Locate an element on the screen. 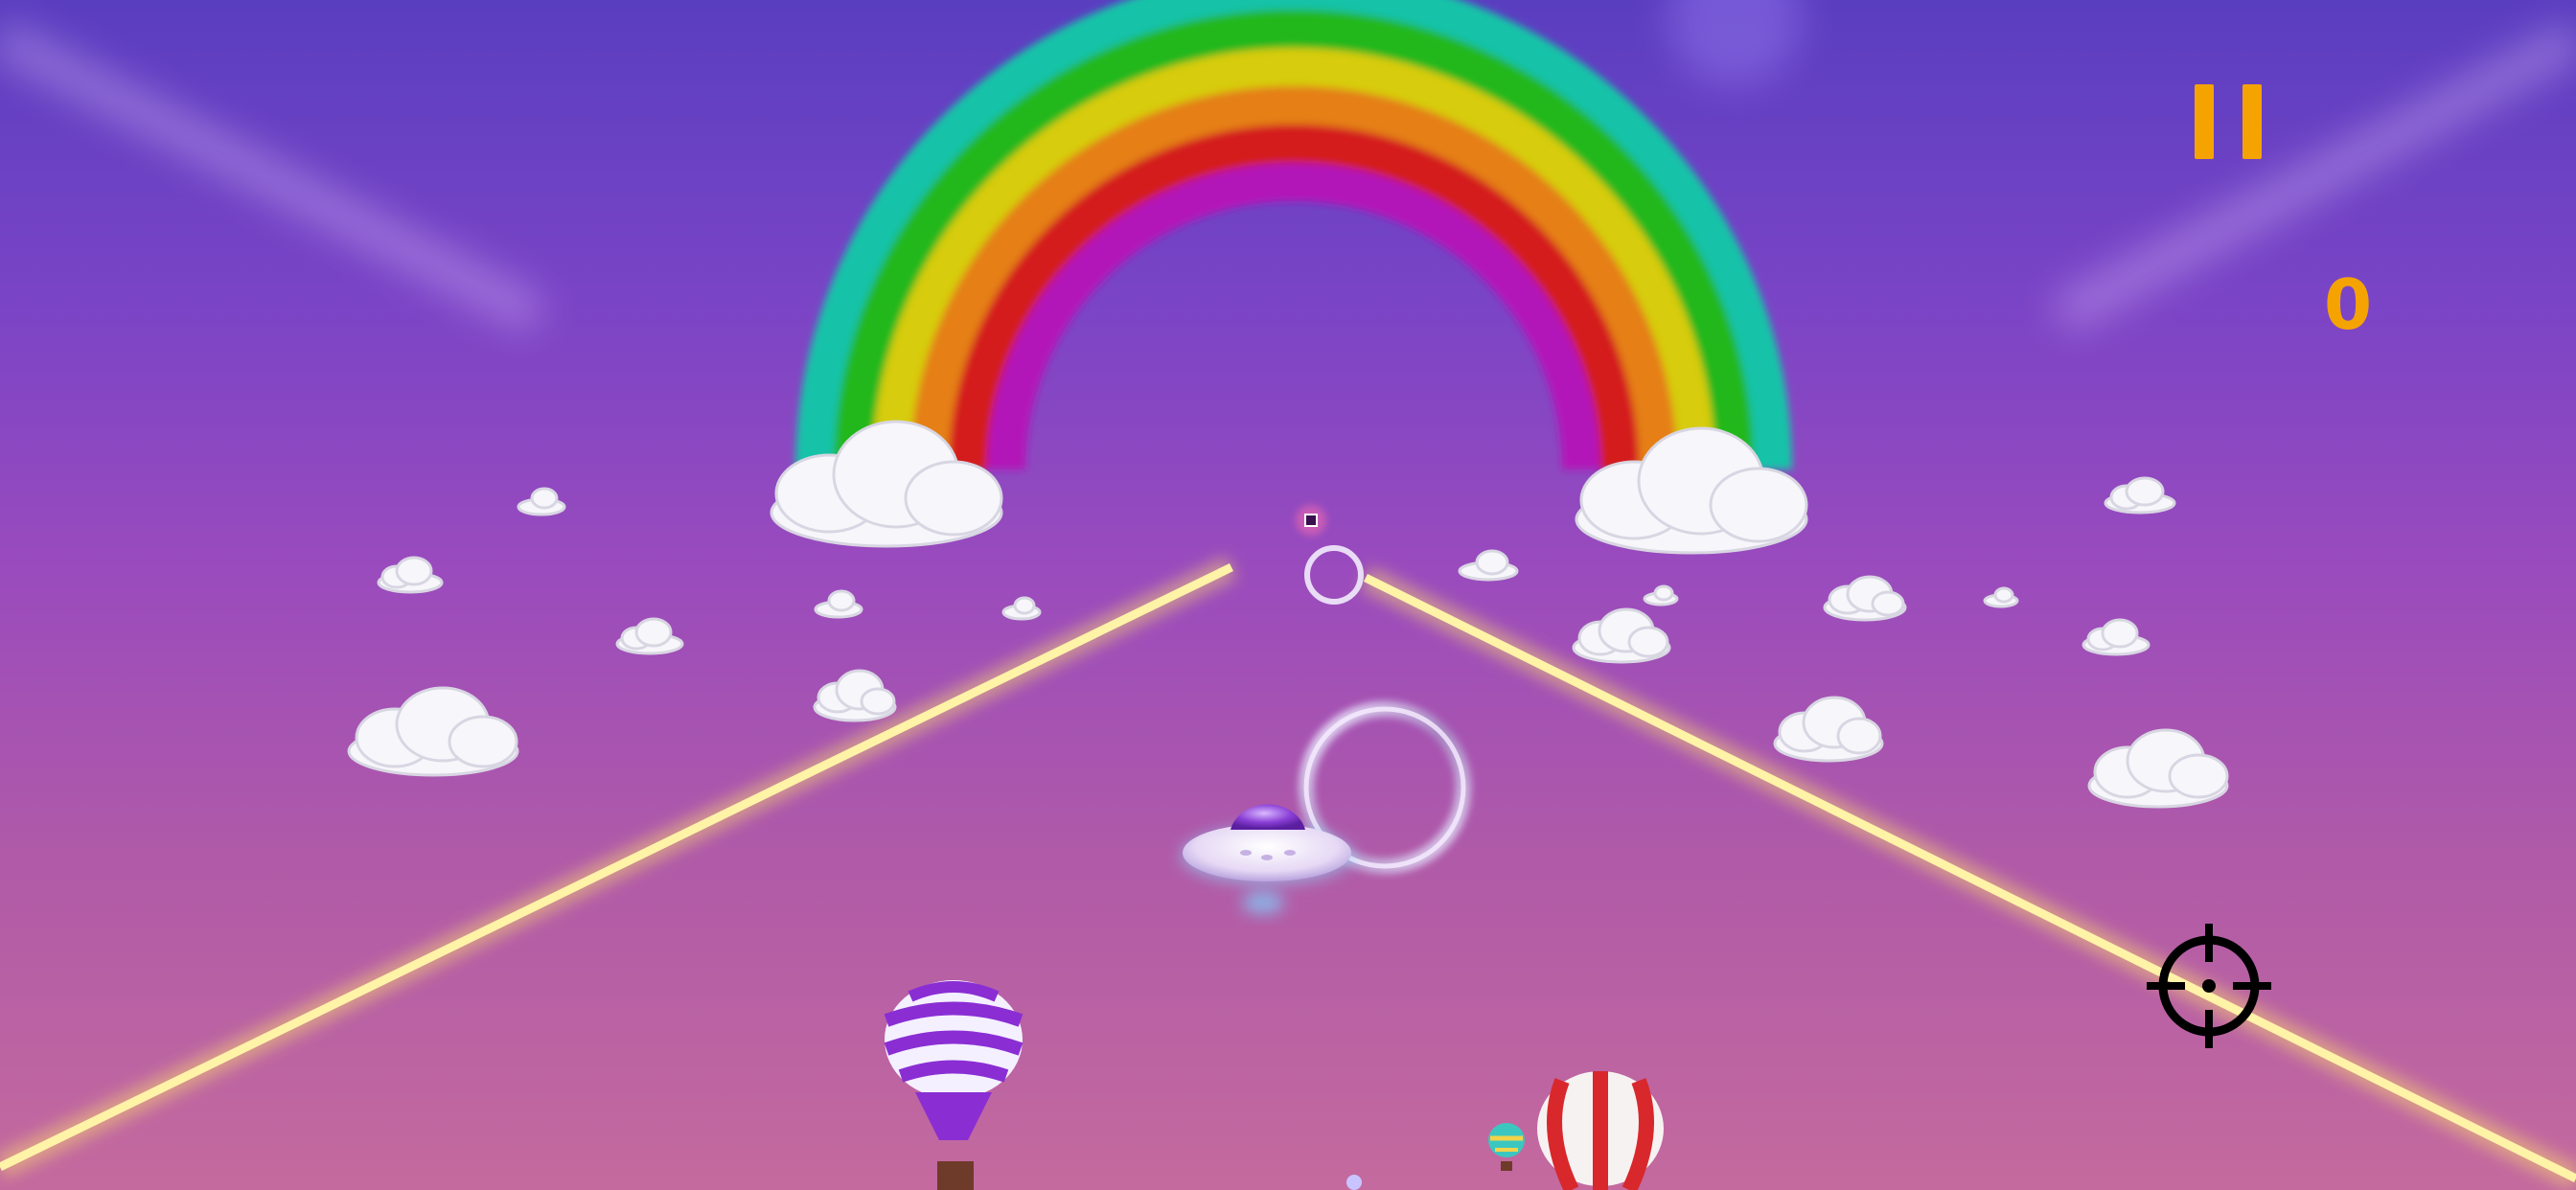 Image resolution: width=2576 pixels, height=1190 pixels. ufo-player is located at coordinates (1267, 859).